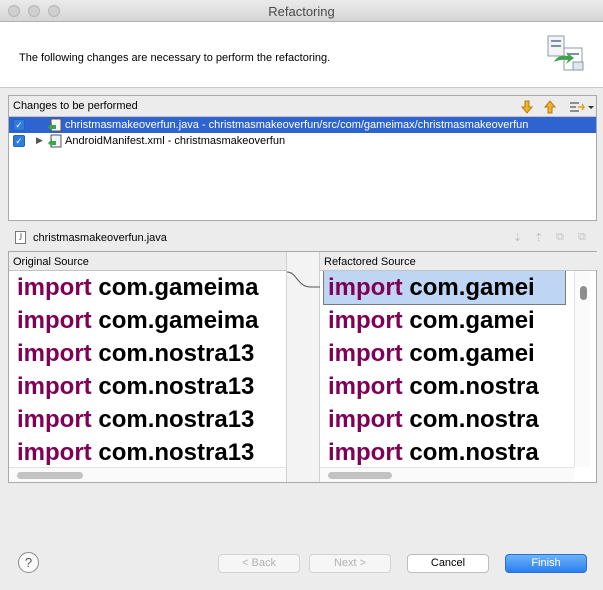 This screenshot has width=603, height=590. What do you see at coordinates (582, 369) in the screenshot?
I see `refactored-vertical-scrollbar` at bounding box center [582, 369].